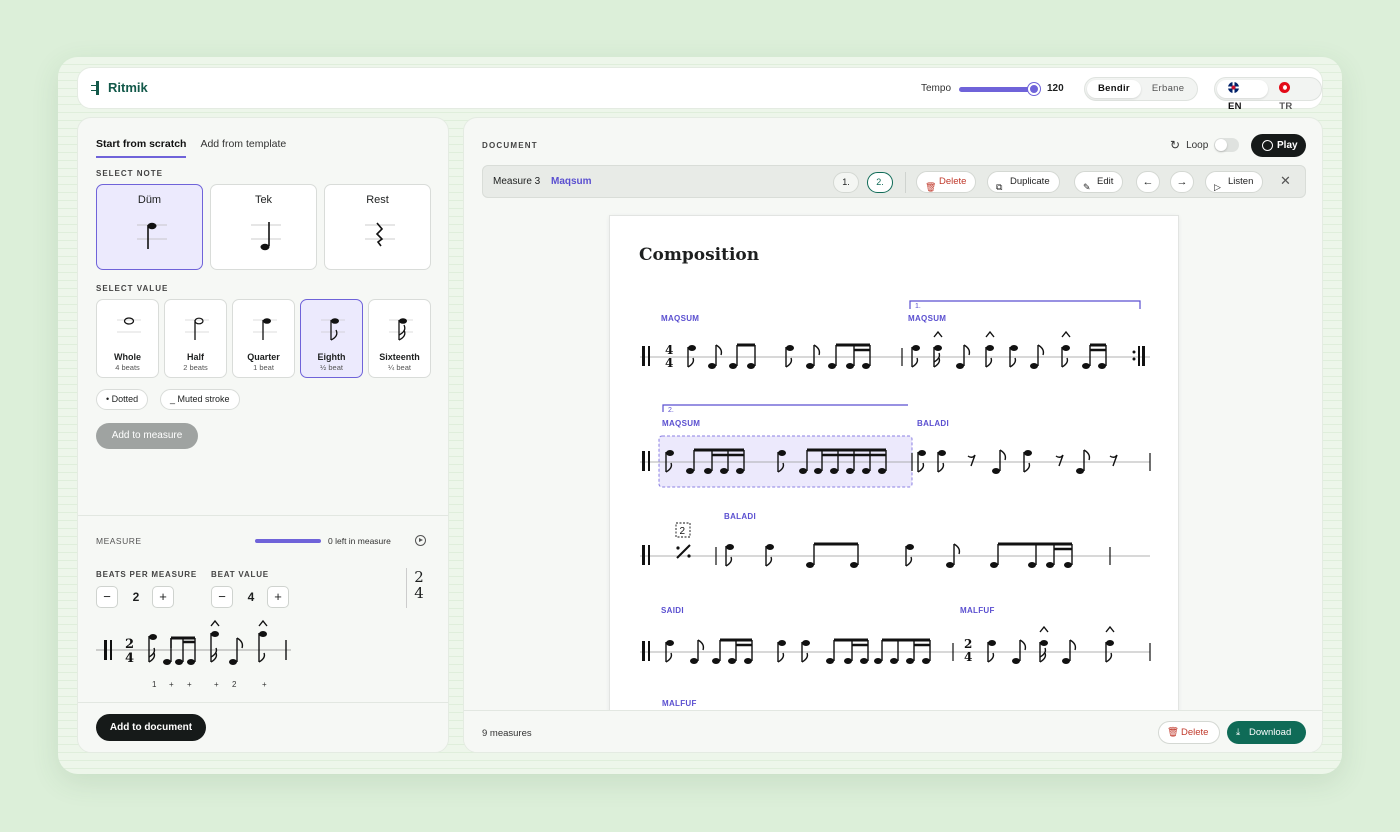 The image size is (1400, 832). What do you see at coordinates (1189, 732) in the screenshot?
I see `delete-document-button: 🗑 Delete` at bounding box center [1189, 732].